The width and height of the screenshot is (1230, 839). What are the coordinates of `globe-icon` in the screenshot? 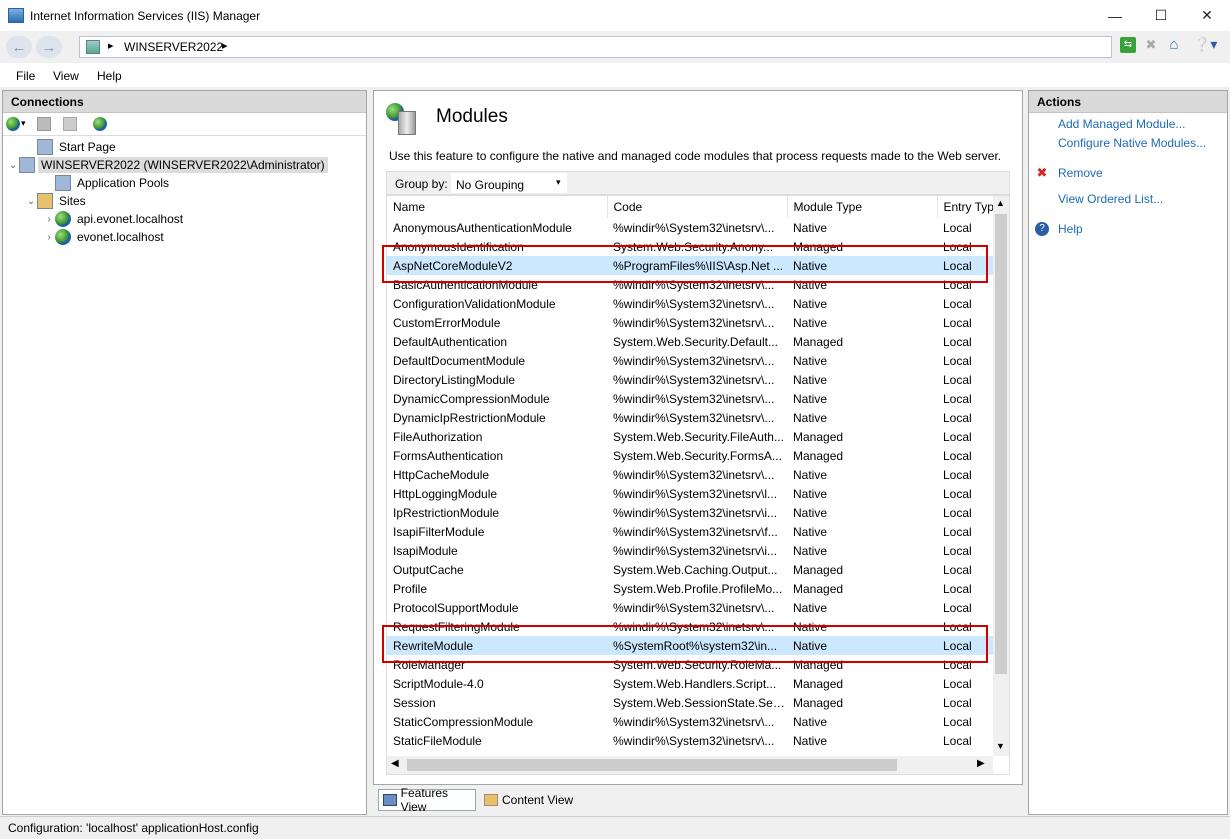 It's located at (63, 219).